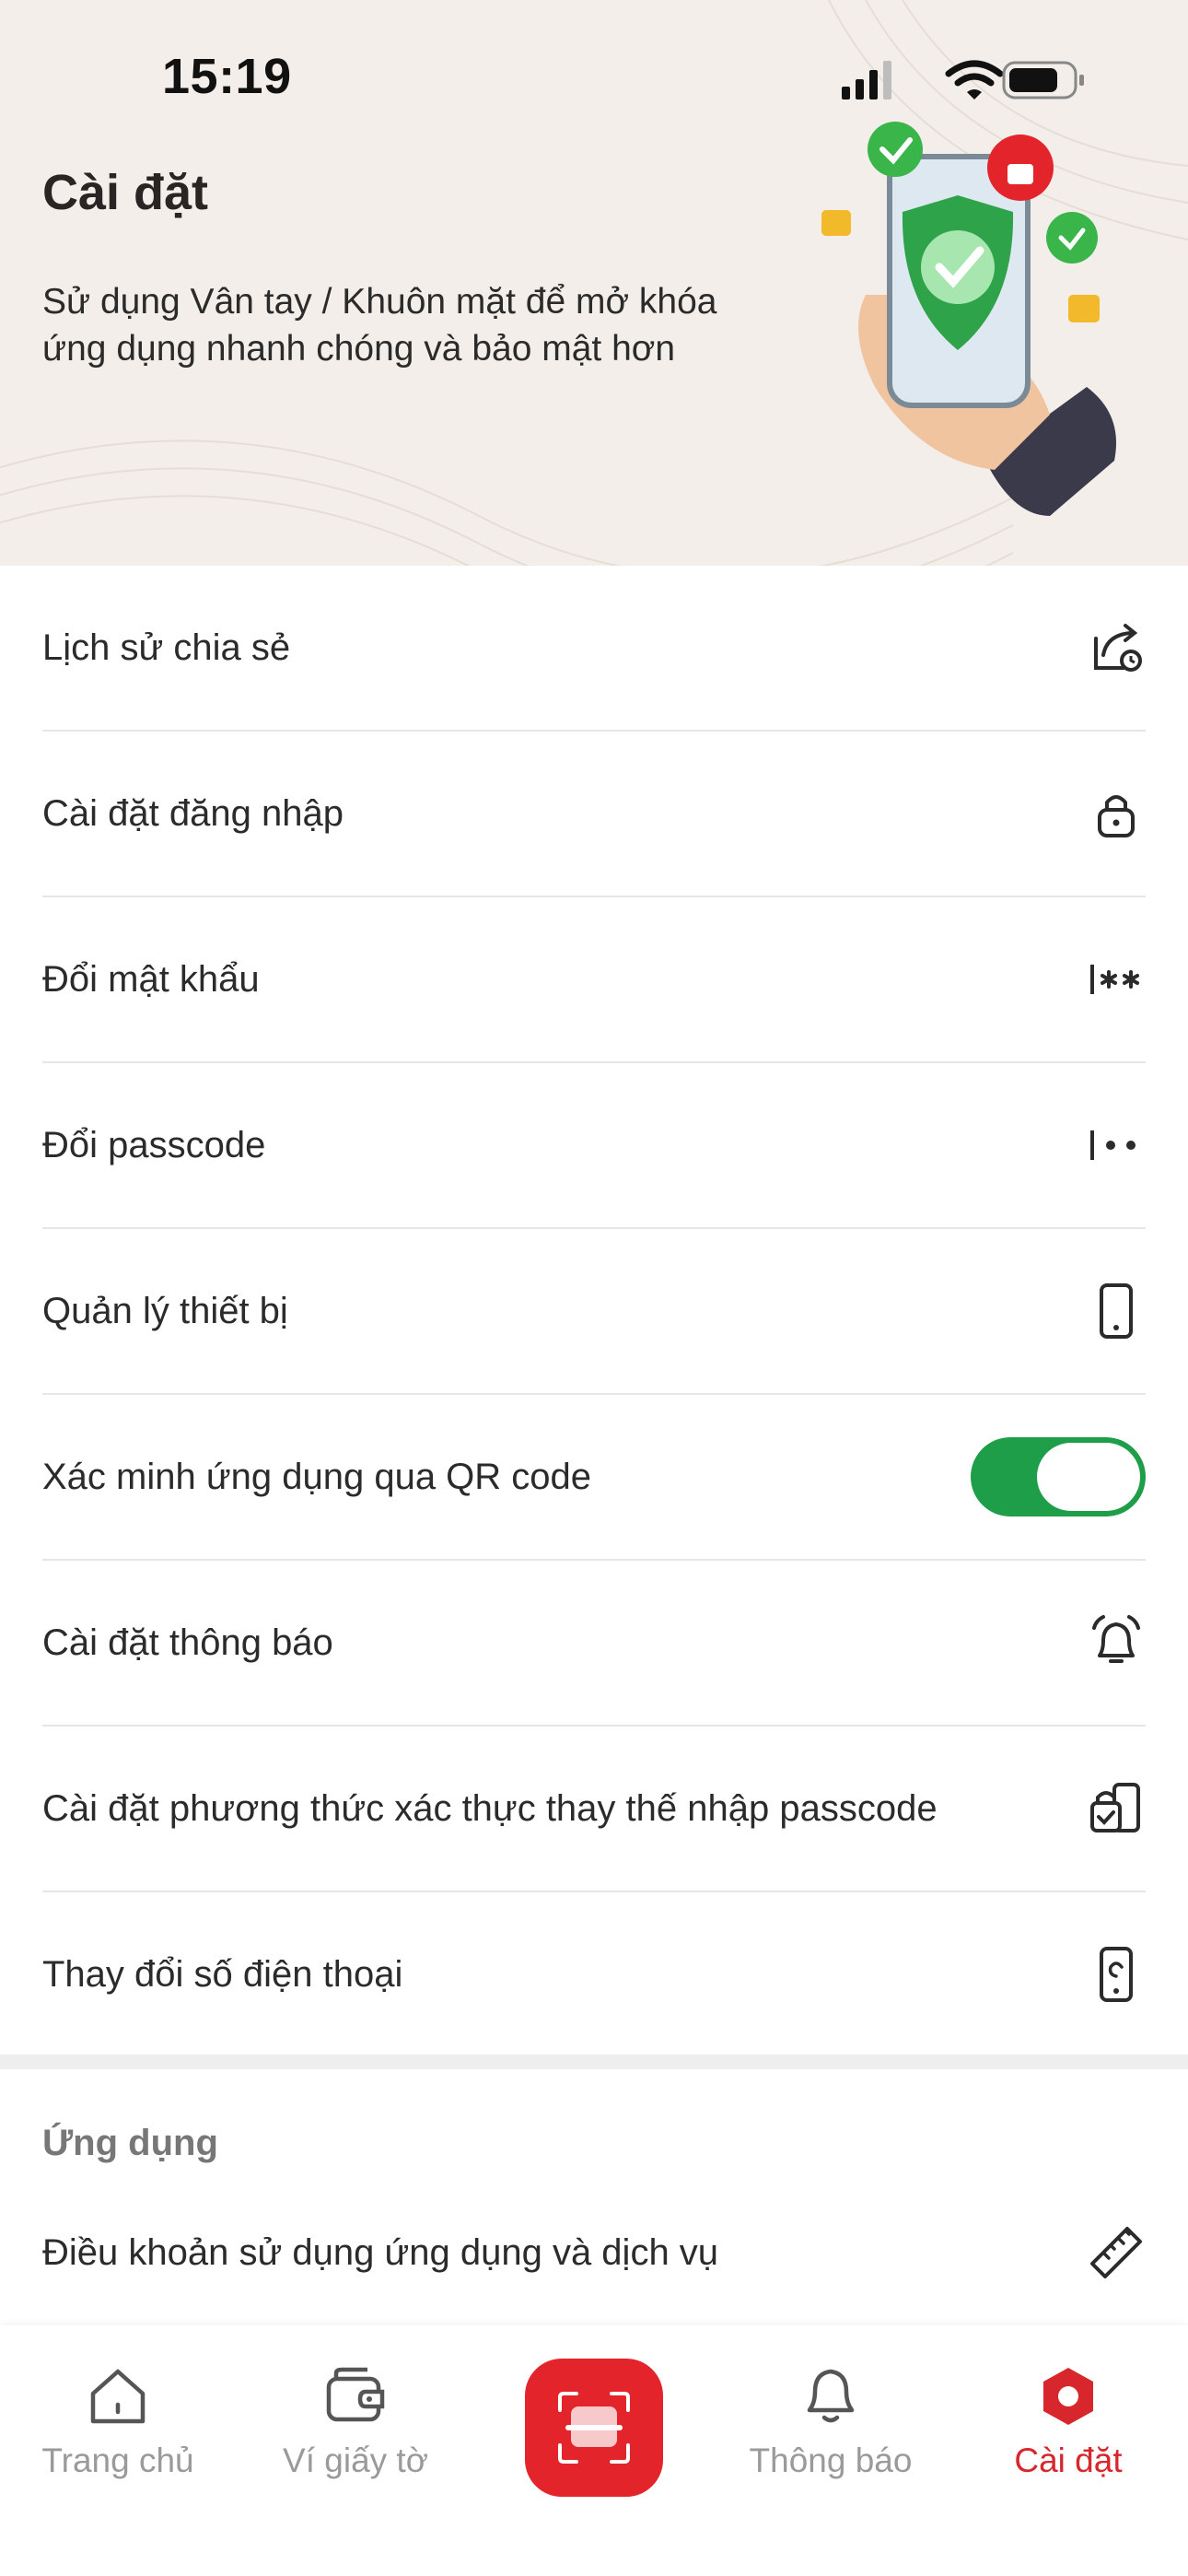 Image resolution: width=1188 pixels, height=2576 pixels. What do you see at coordinates (1118, 648) in the screenshot?
I see `share-history-icon` at bounding box center [1118, 648].